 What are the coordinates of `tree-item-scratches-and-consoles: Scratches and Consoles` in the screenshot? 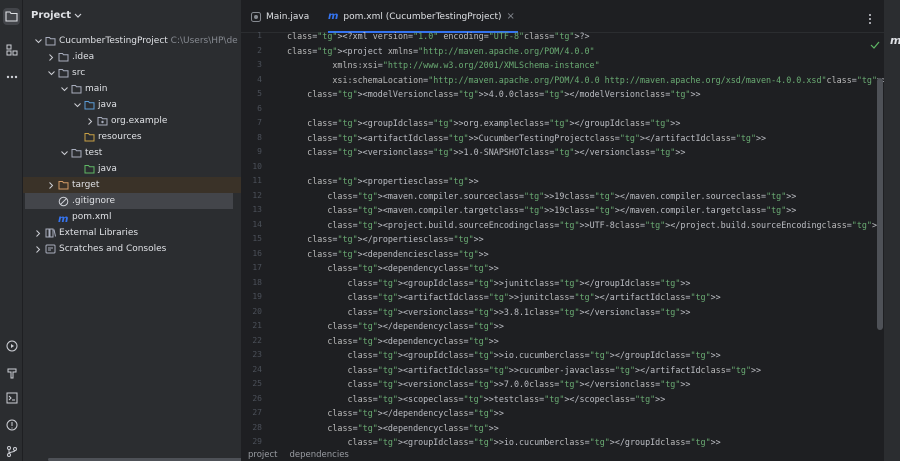 It's located at (132, 249).